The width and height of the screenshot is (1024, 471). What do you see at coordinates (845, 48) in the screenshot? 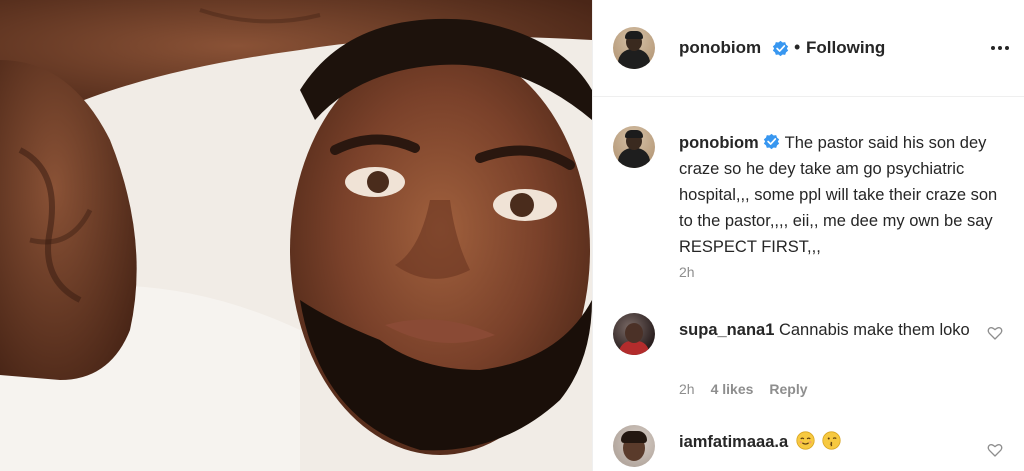
I see `following-button: Following` at bounding box center [845, 48].